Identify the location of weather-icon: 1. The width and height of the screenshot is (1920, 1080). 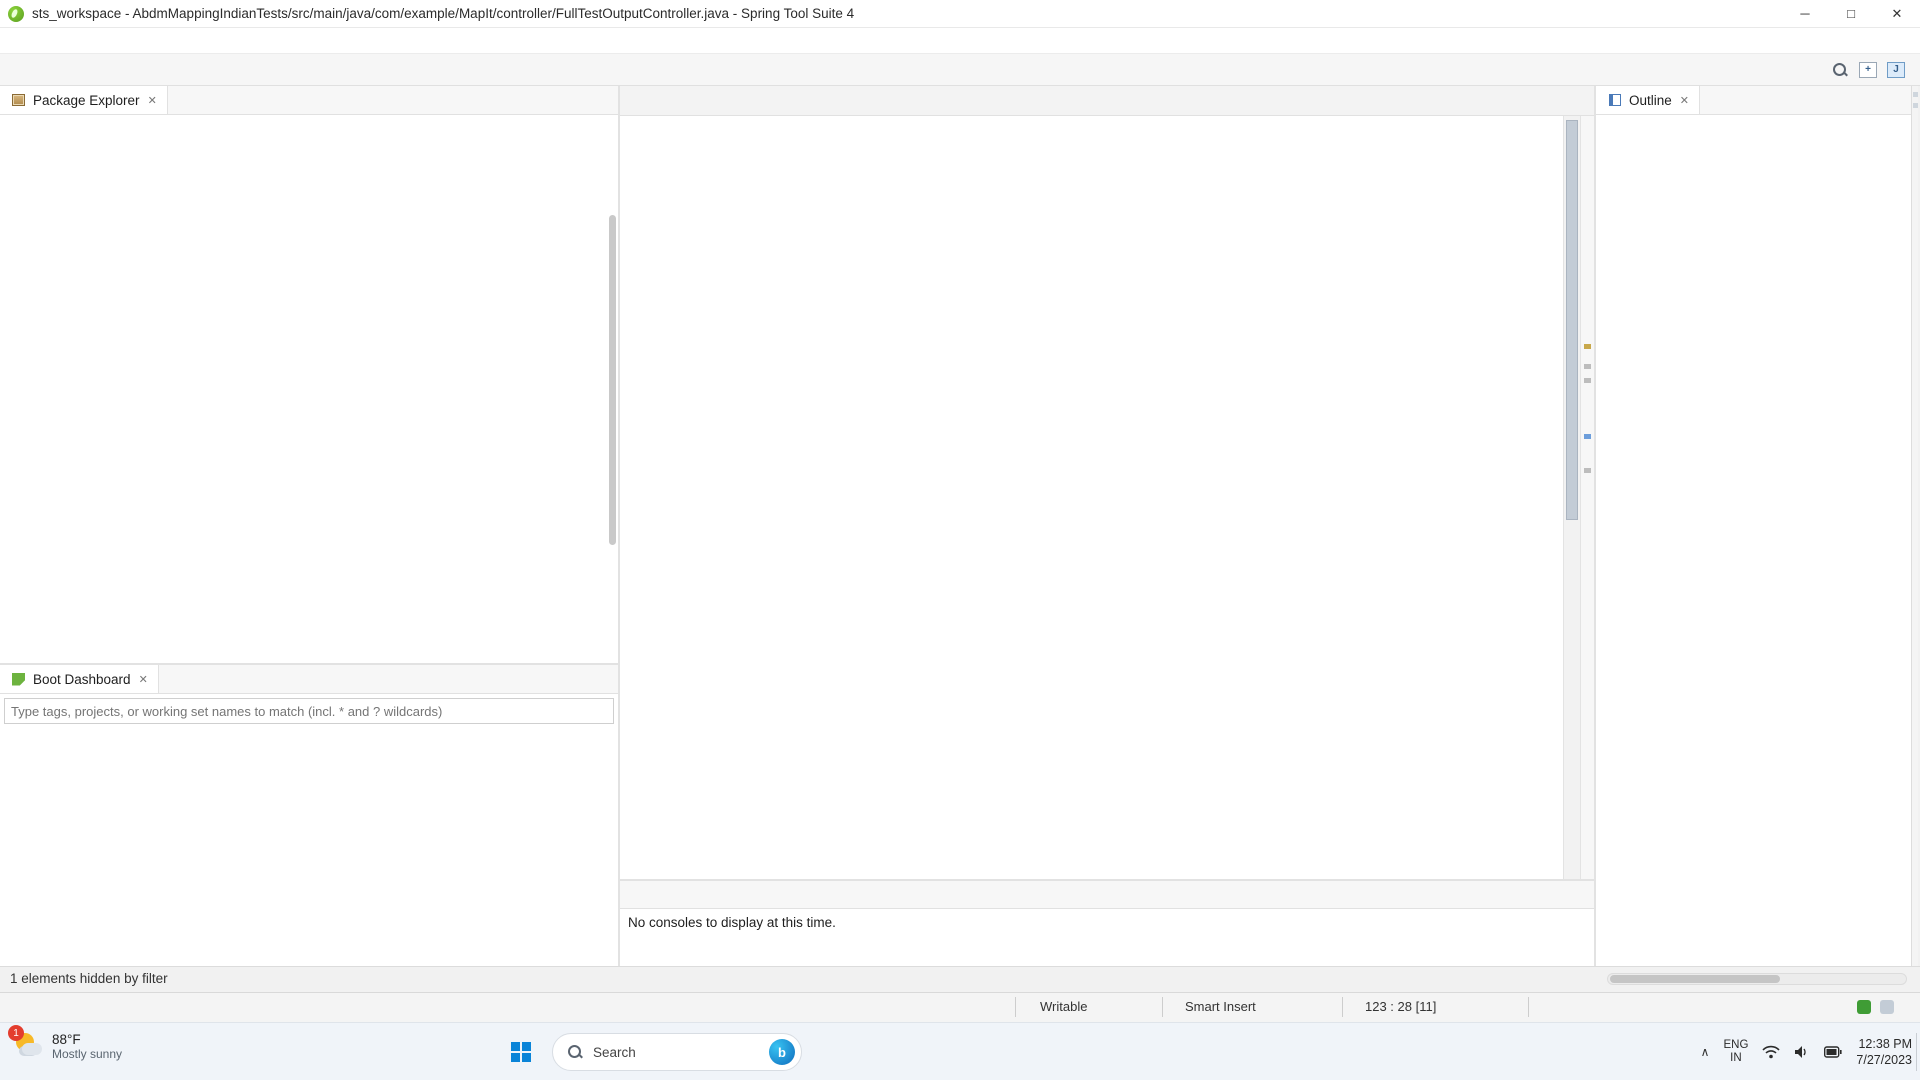
(26, 1043).